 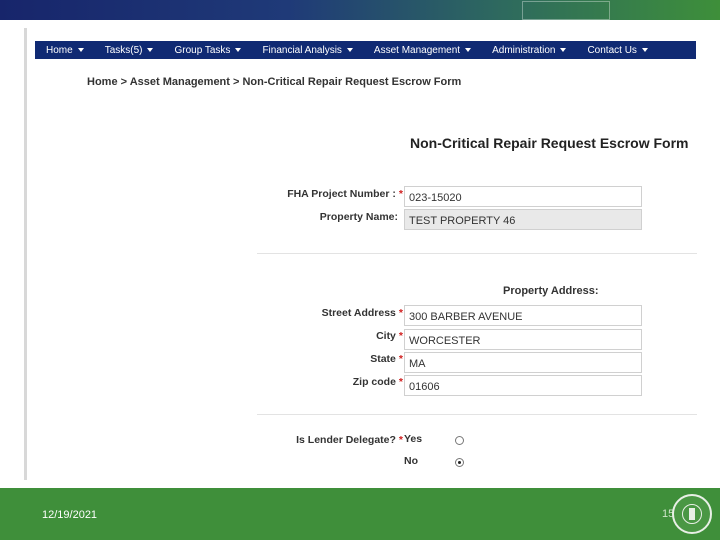 I want to click on nav-contact-us: Contact Us, so click(x=616, y=50).